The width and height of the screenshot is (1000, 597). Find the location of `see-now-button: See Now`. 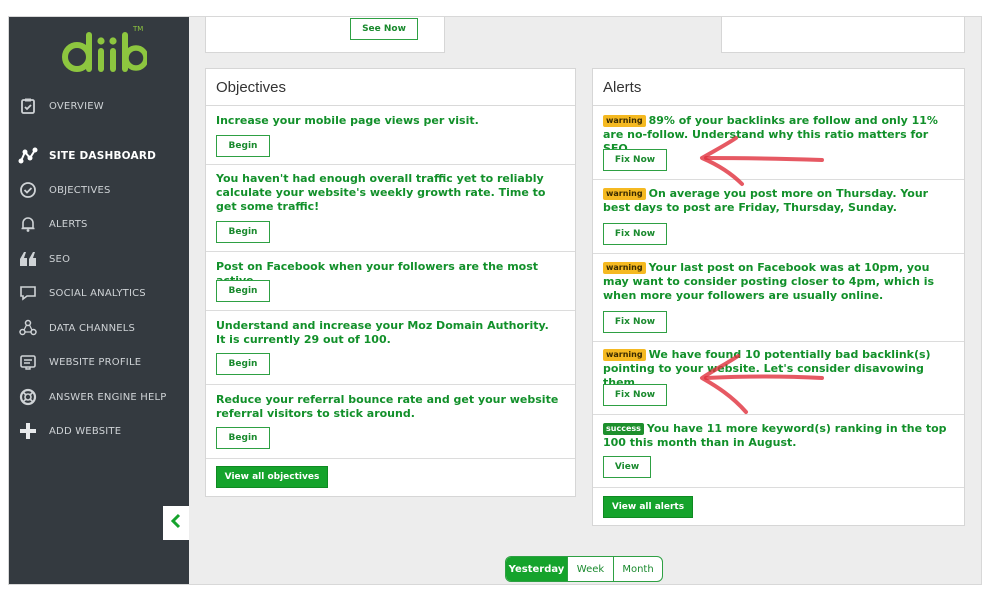

see-now-button: See Now is located at coordinates (384, 29).